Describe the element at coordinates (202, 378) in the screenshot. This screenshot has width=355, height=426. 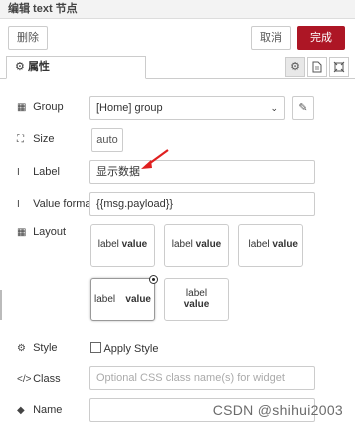
I see `class-input: Optional CSS class name(s) for widget` at that location.